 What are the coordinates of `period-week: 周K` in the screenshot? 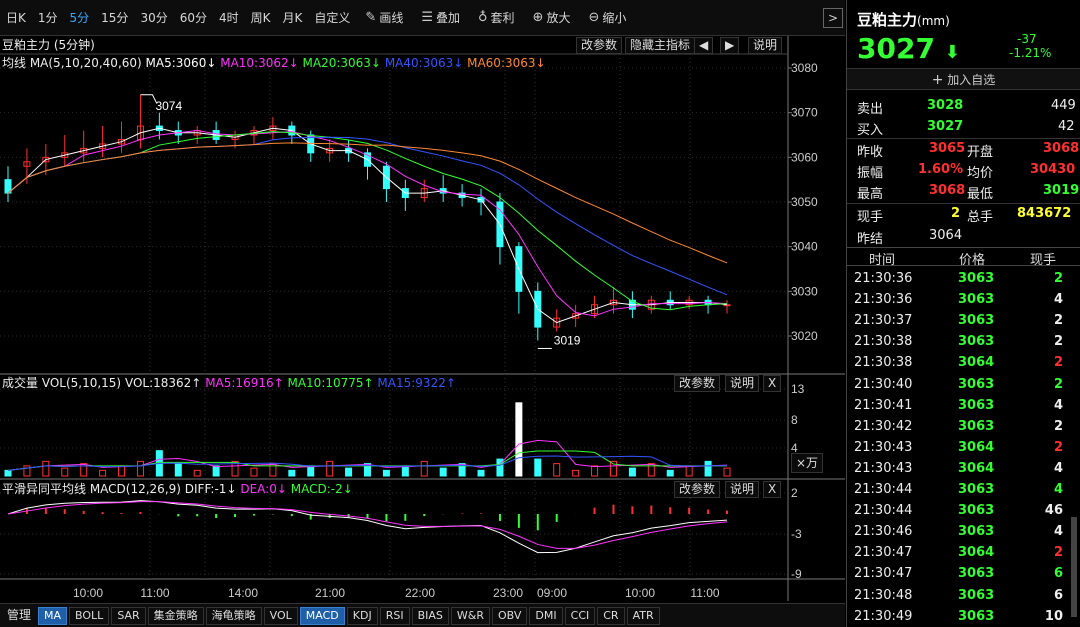 It's located at (261, 18).